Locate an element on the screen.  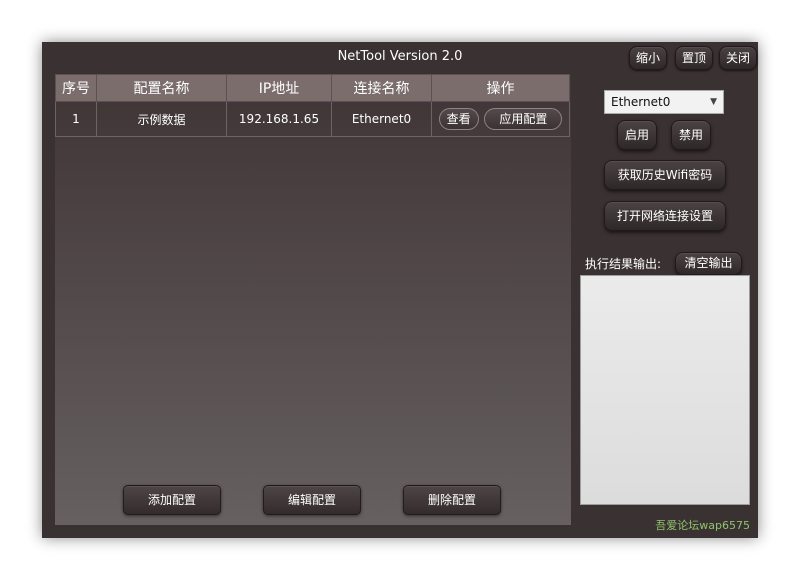
delete-config-button: 删除配置 is located at coordinates (452, 500).